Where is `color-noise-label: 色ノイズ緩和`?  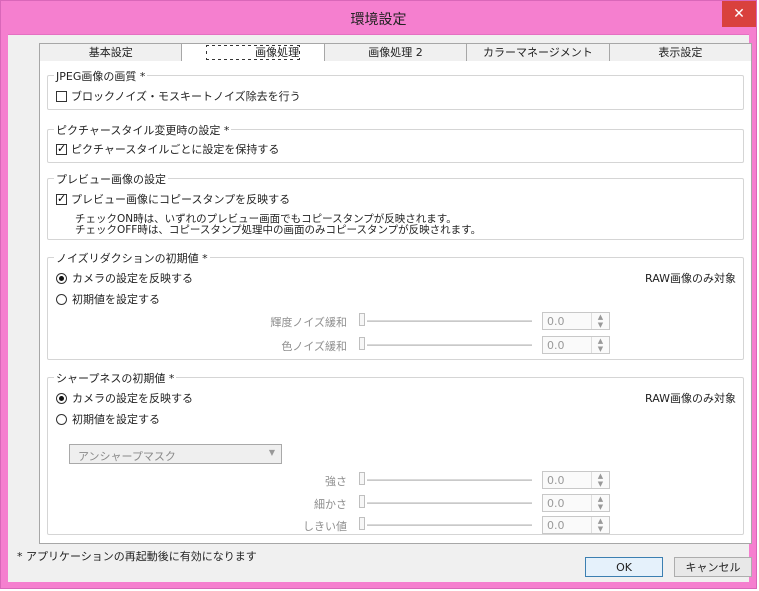
color-noise-label: 色ノイズ緩和 is located at coordinates (314, 346).